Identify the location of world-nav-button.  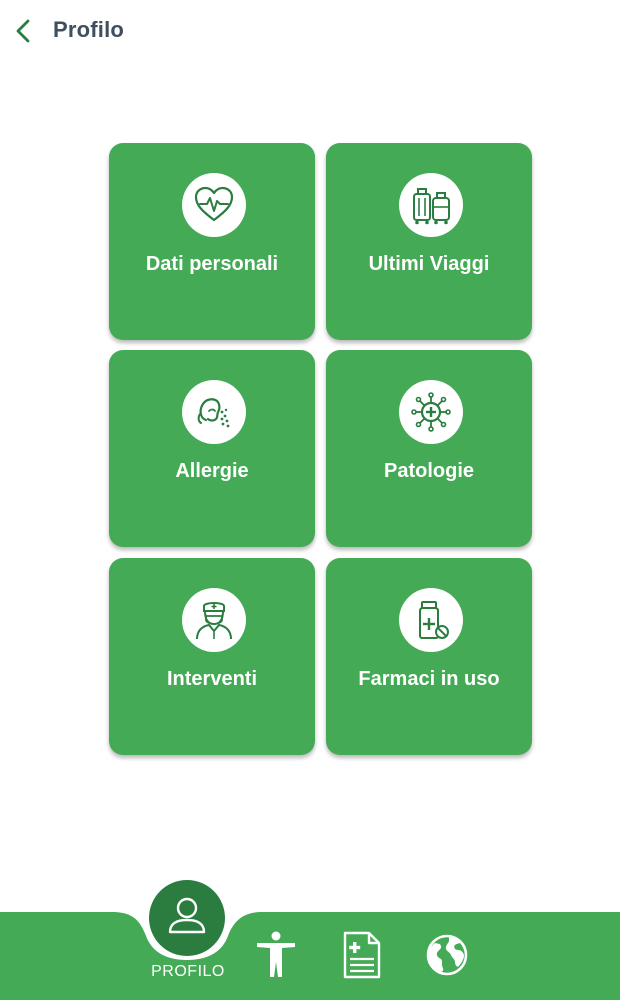
(448, 955).